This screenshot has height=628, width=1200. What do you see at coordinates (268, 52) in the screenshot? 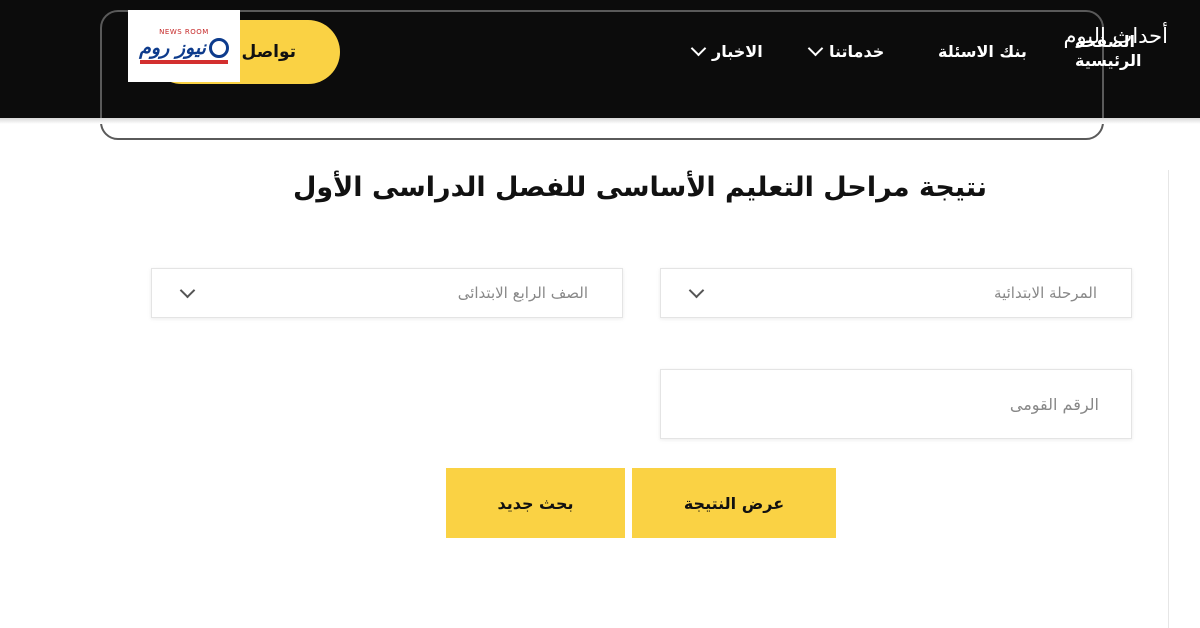
I see `contact-button-label: تواصل` at bounding box center [268, 52].